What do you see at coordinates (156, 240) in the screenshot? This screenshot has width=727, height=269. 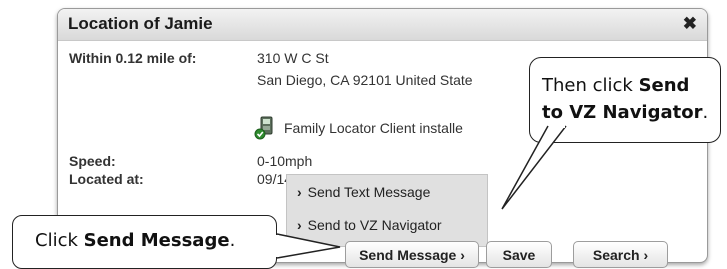 I see `callout-left-bold: Send Message` at bounding box center [156, 240].